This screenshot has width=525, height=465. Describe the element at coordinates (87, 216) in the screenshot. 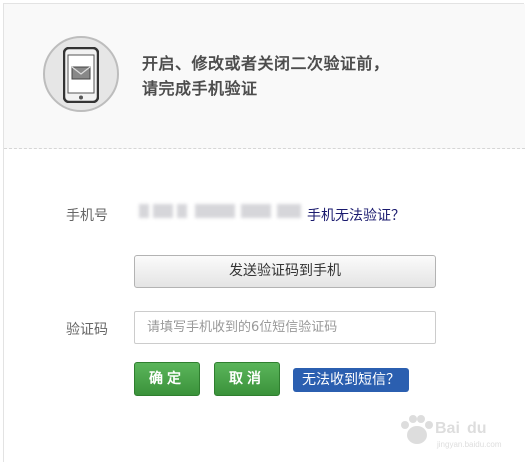

I see `phone-label: 手机号` at that location.